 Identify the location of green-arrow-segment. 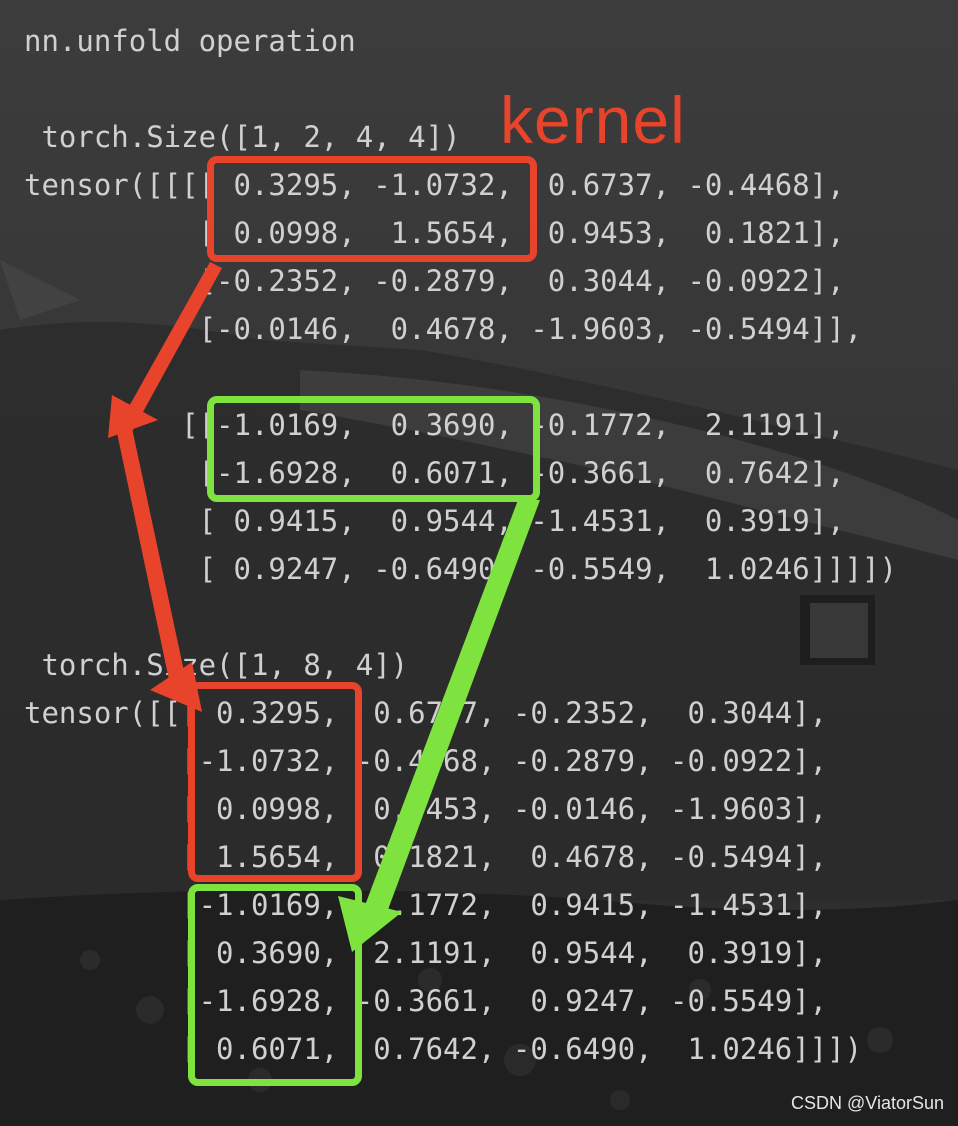
(452, 707).